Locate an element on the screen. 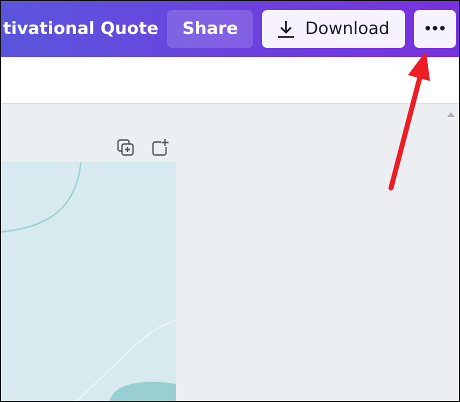 The width and height of the screenshot is (460, 402). duplicate-page-icon is located at coordinates (125, 147).